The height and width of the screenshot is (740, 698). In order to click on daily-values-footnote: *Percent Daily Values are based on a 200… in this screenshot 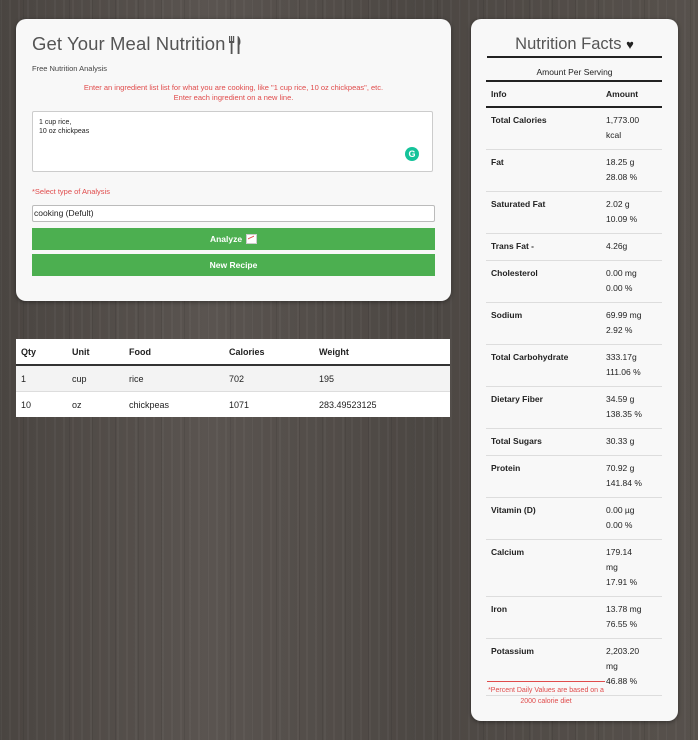, I will do `click(546, 694)`.